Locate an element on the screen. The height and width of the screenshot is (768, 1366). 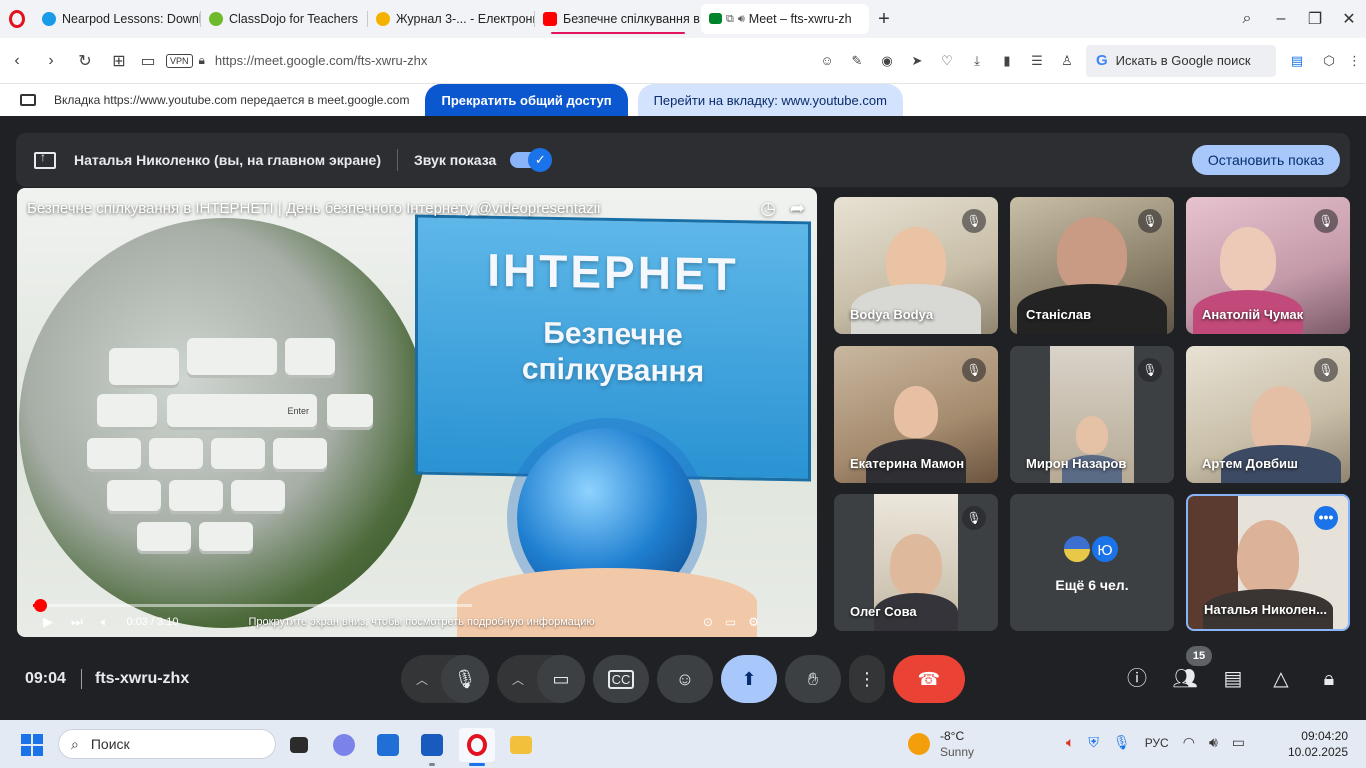
tab-classdojo: ClassDojo for Teachers is located at coordinates (284, 19).